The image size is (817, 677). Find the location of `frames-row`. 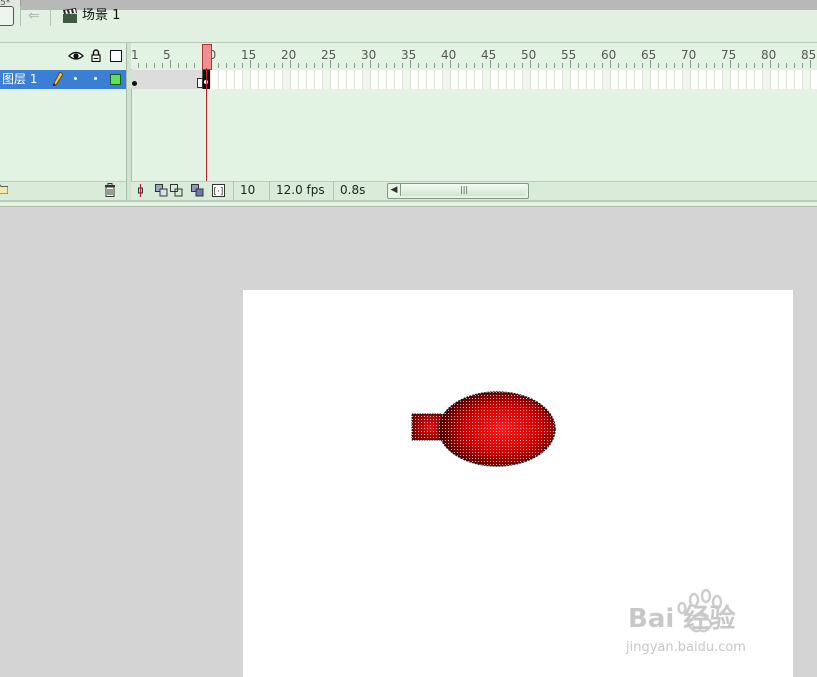

frames-row is located at coordinates (474, 79).